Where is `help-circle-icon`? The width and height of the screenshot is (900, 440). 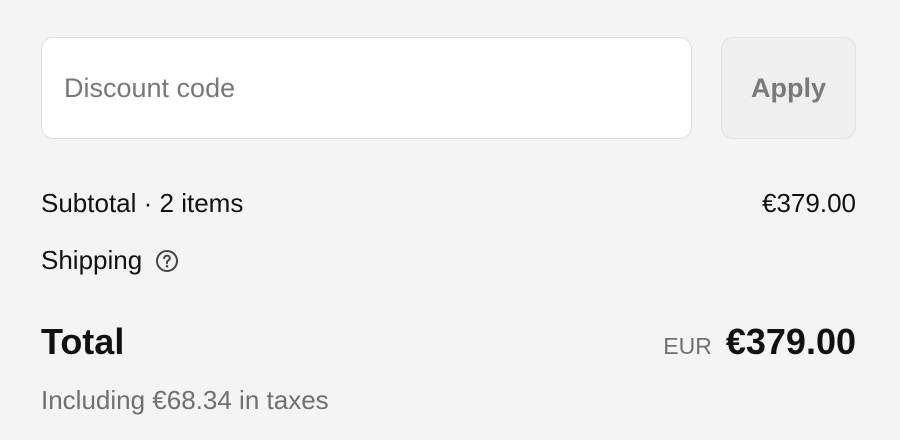
help-circle-icon is located at coordinates (167, 261).